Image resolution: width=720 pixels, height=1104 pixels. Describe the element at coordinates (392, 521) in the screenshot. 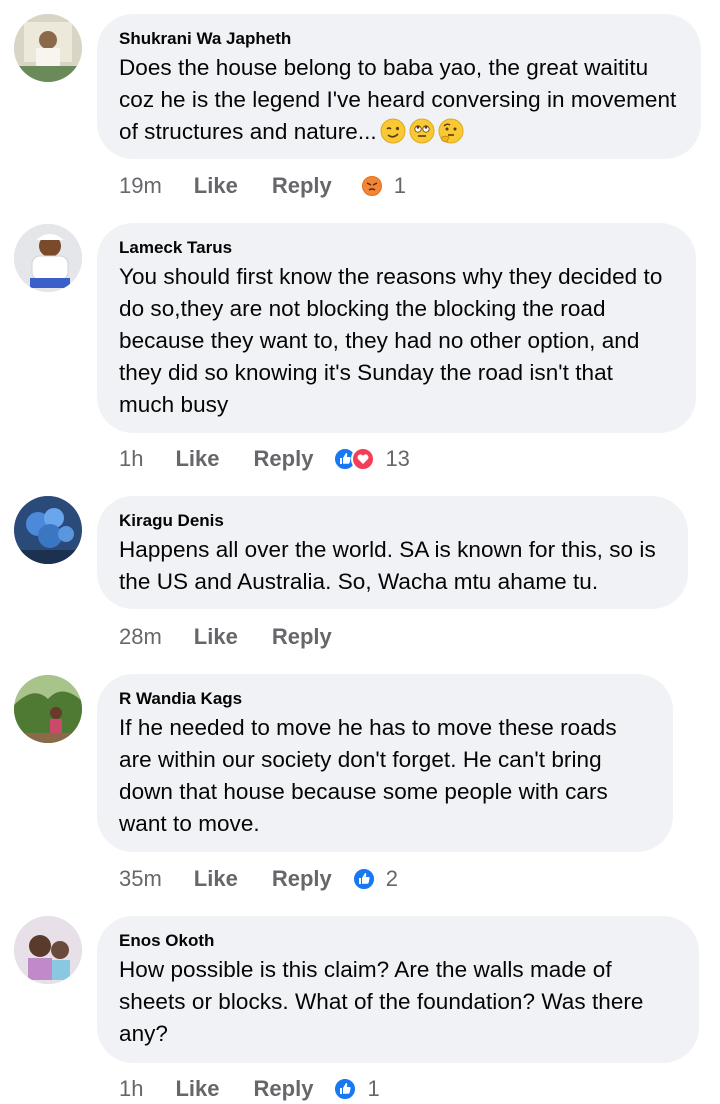

I see `comment-author: Kiragu Denis` at that location.